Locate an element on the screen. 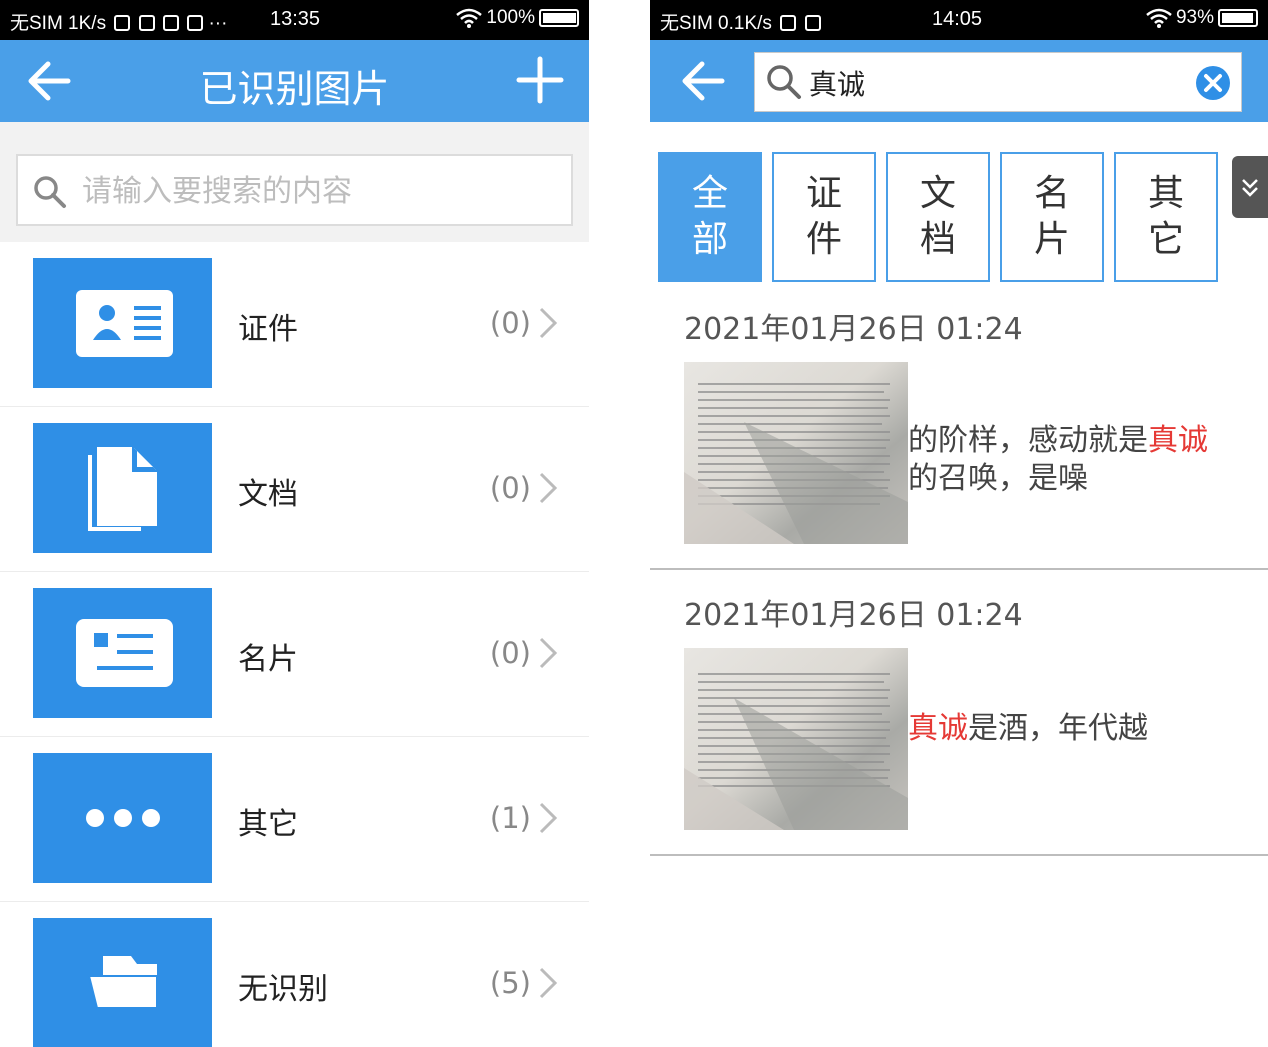 The height and width of the screenshot is (1047, 1268). result-snippet: 真诚是酒，年代越 is located at coordinates (1078, 729).